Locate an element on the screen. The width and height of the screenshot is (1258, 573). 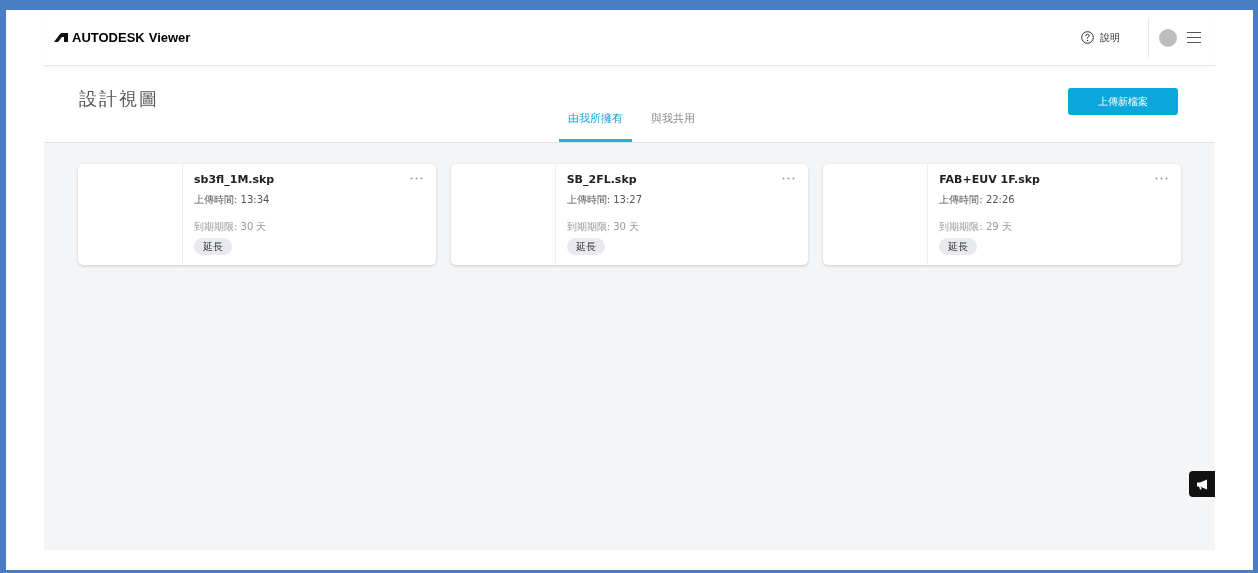
logo-icon is located at coordinates (61, 37).